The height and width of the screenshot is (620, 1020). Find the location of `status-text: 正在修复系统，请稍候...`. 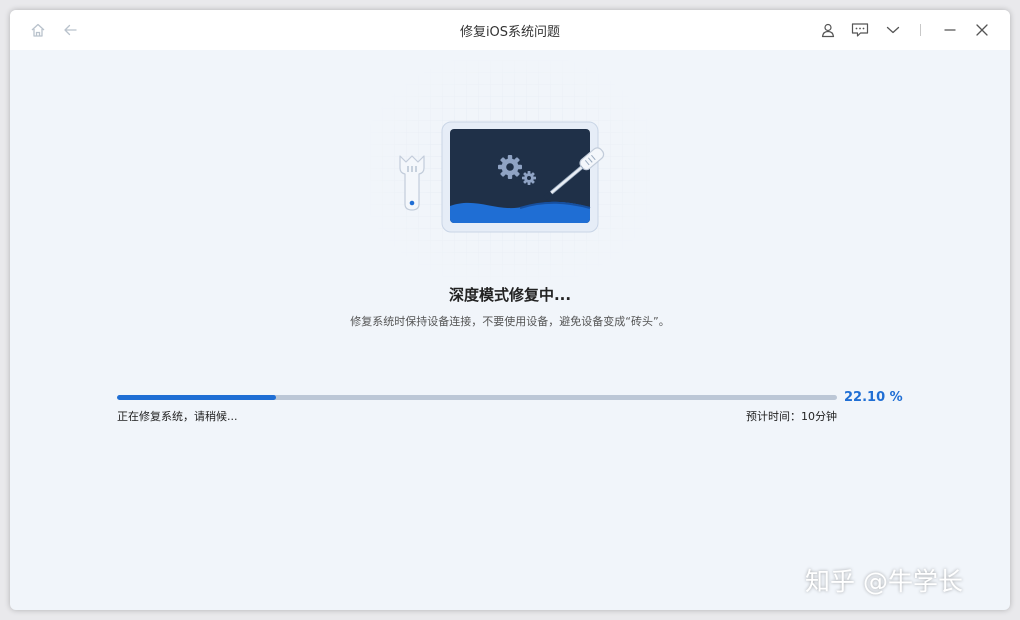

status-text: 正在修复系统，请稍候... is located at coordinates (177, 416).